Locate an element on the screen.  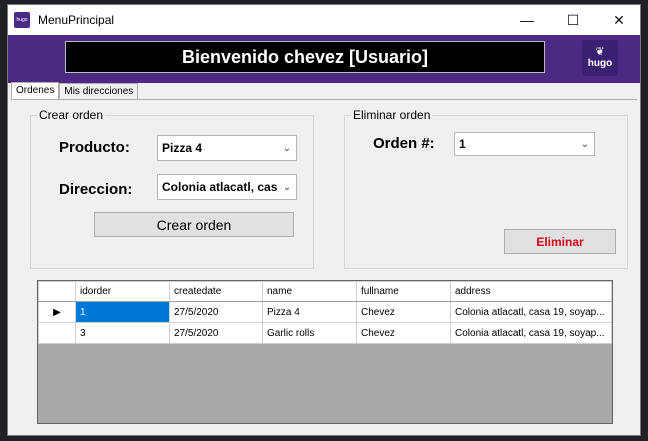
header-banner: Bienvenido chevez [Usuario] ❦ hugo is located at coordinates (324, 59).